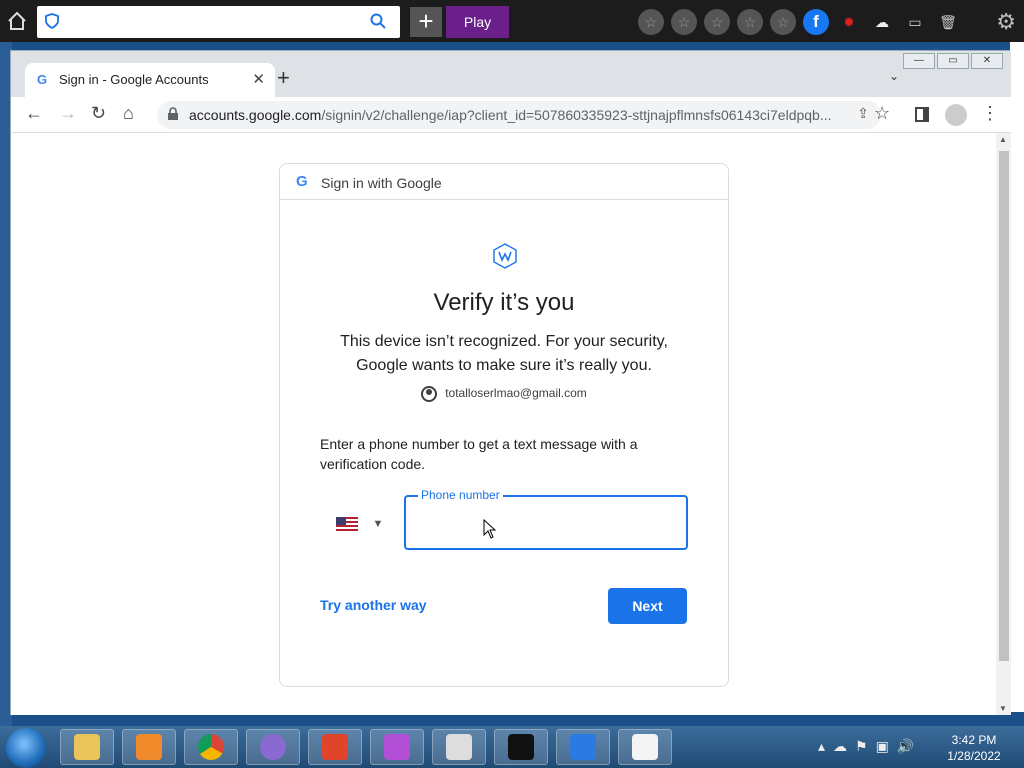  Describe the element at coordinates (381, 183) in the screenshot. I see `card-header-title: Sign in with Google` at that location.